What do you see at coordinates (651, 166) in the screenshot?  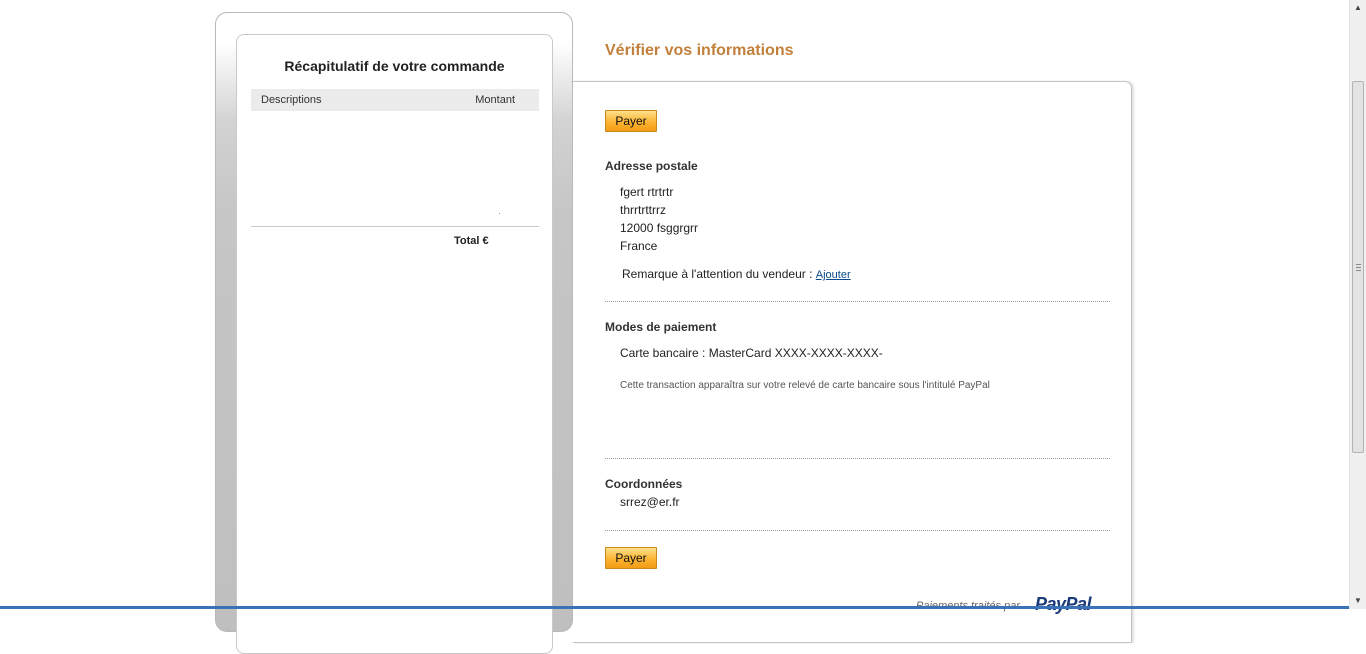 I see `address-title: Adresse postale` at bounding box center [651, 166].